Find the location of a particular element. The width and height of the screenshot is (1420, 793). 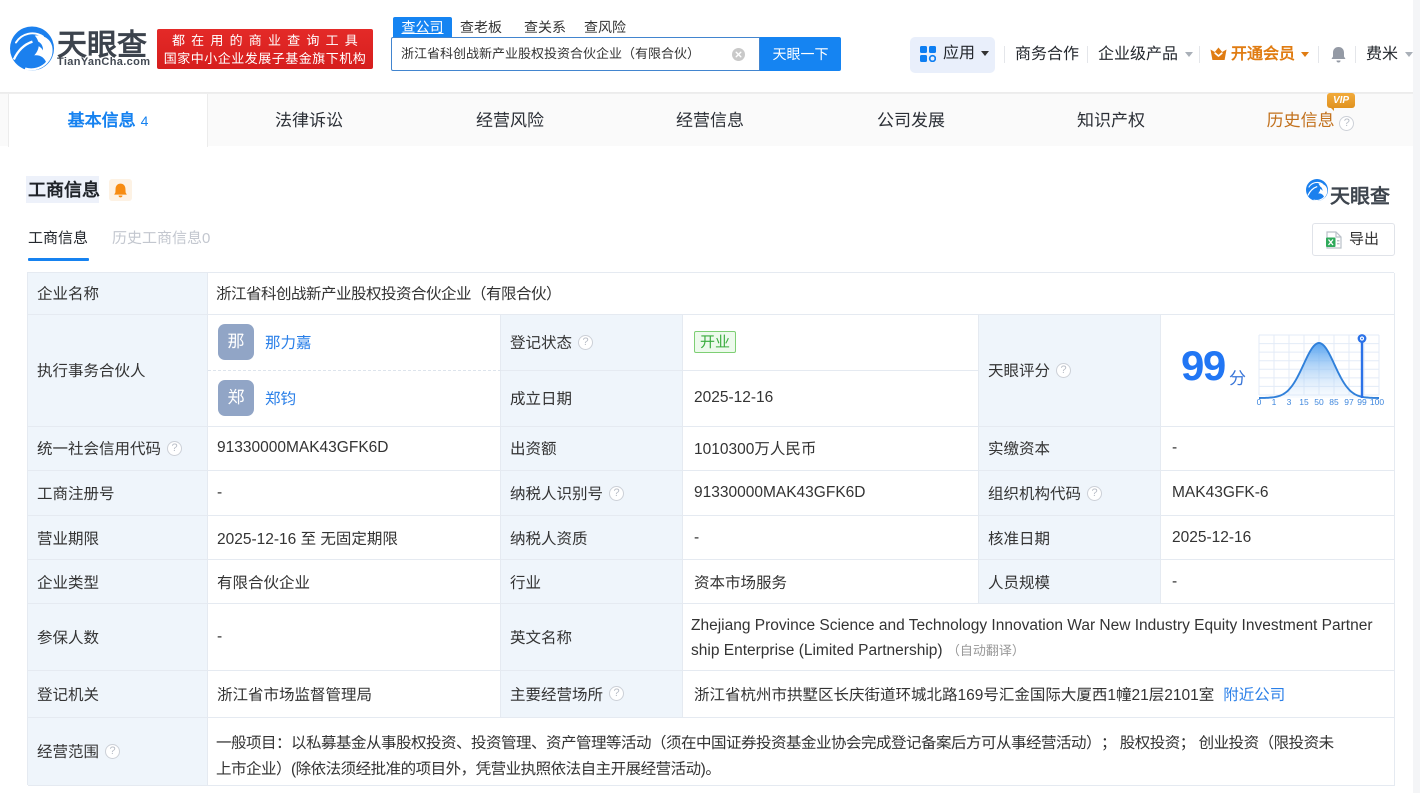

svg-text: 50 is located at coordinates (1319, 402).